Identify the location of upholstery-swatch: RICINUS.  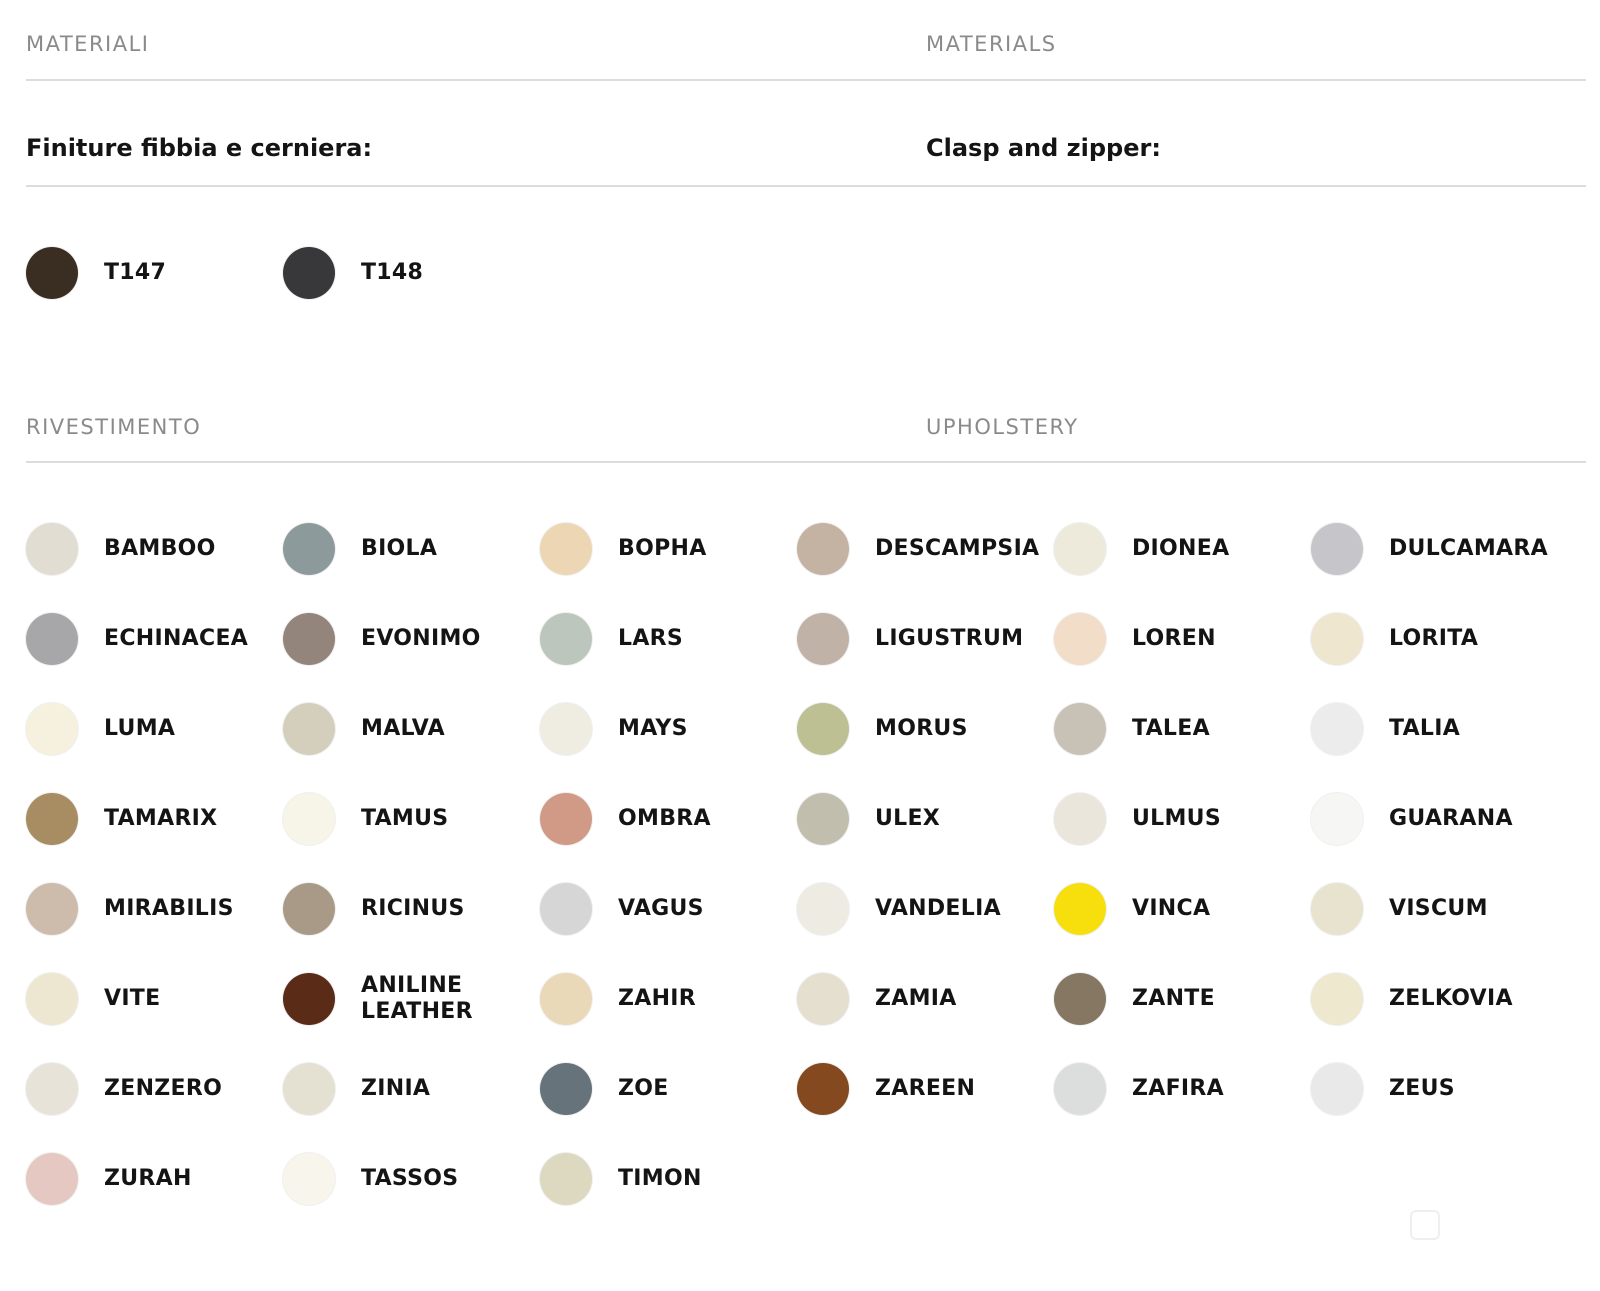
(374, 909).